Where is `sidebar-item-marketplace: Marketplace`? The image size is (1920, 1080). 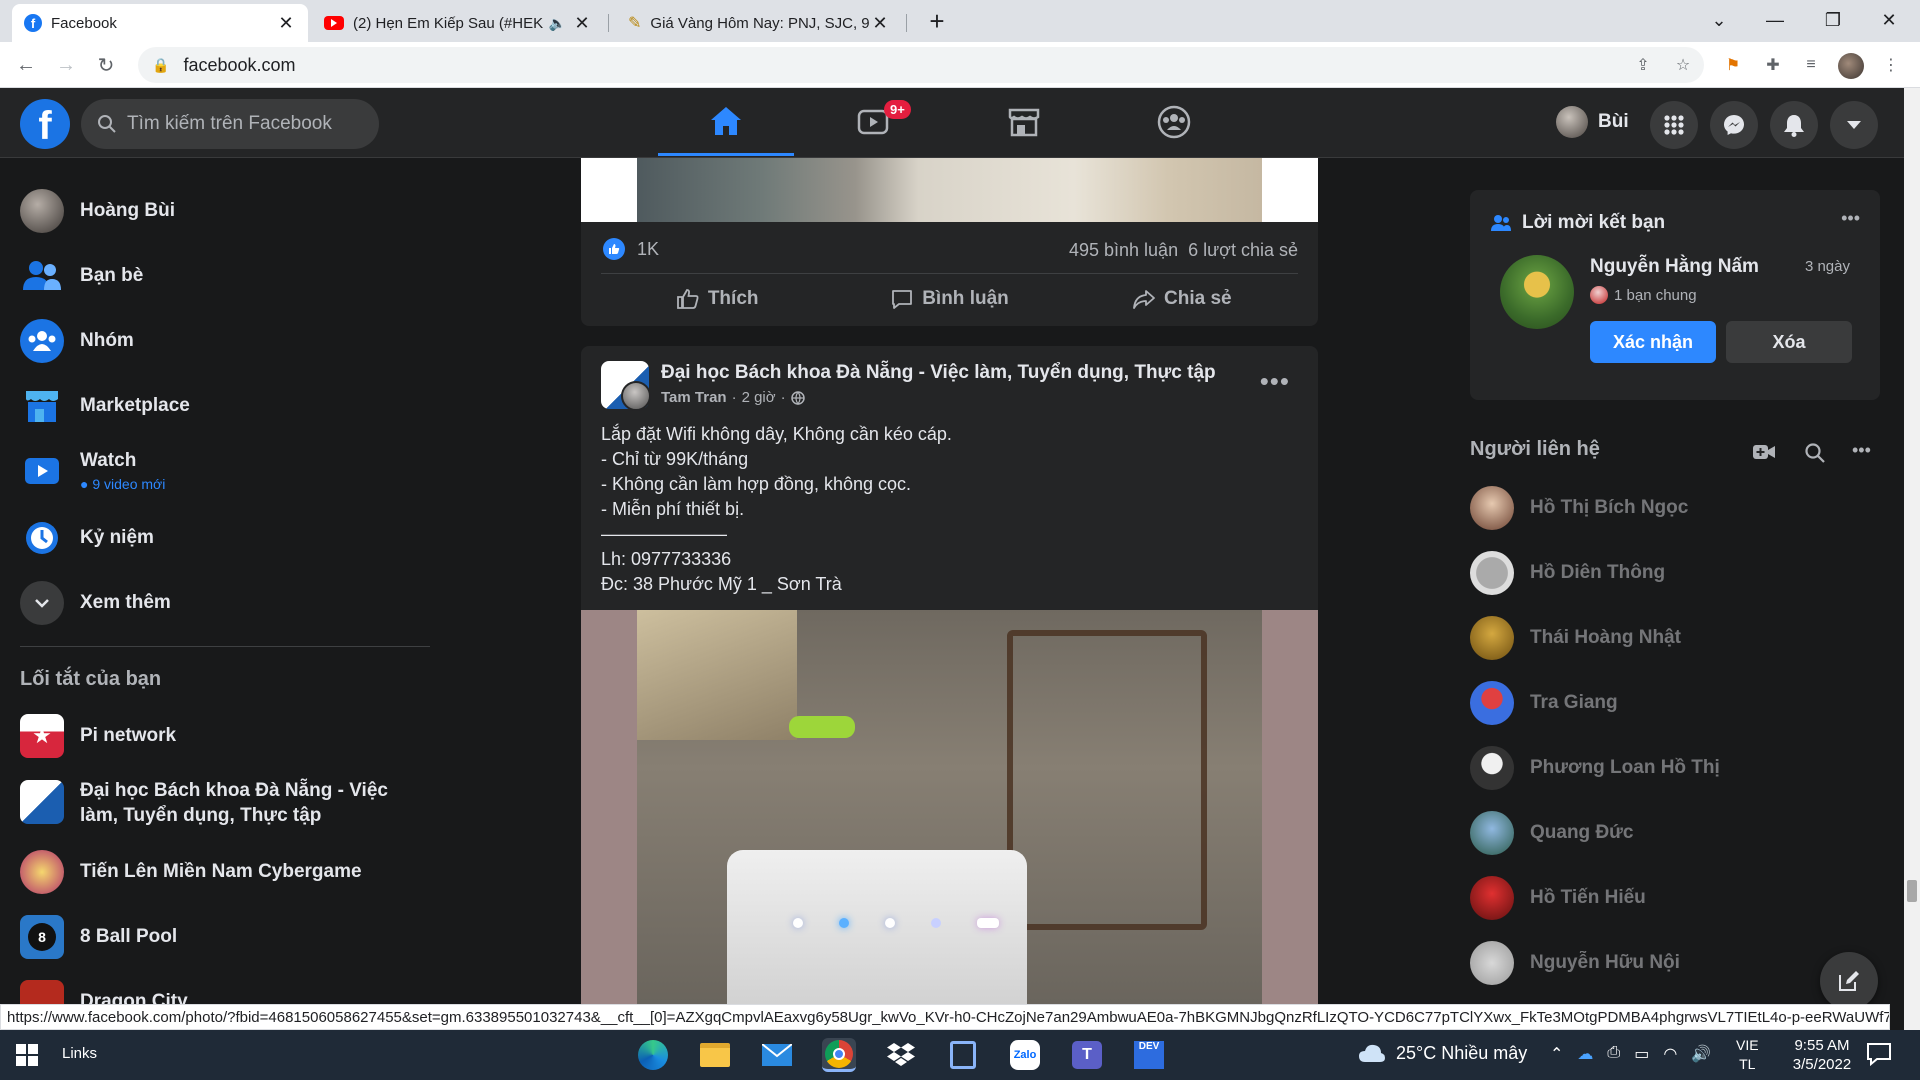
sidebar-item-marketplace: Marketplace is located at coordinates (105, 406).